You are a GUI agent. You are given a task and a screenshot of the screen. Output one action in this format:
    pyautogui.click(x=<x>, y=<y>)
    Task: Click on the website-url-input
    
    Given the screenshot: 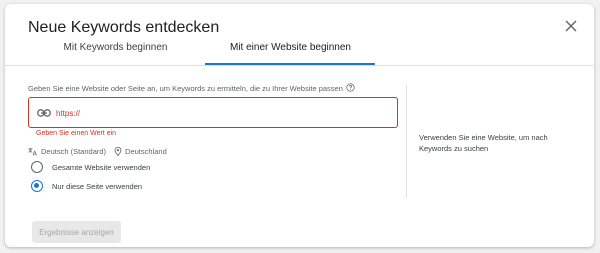 What is the action you would take?
    pyautogui.click(x=221, y=113)
    